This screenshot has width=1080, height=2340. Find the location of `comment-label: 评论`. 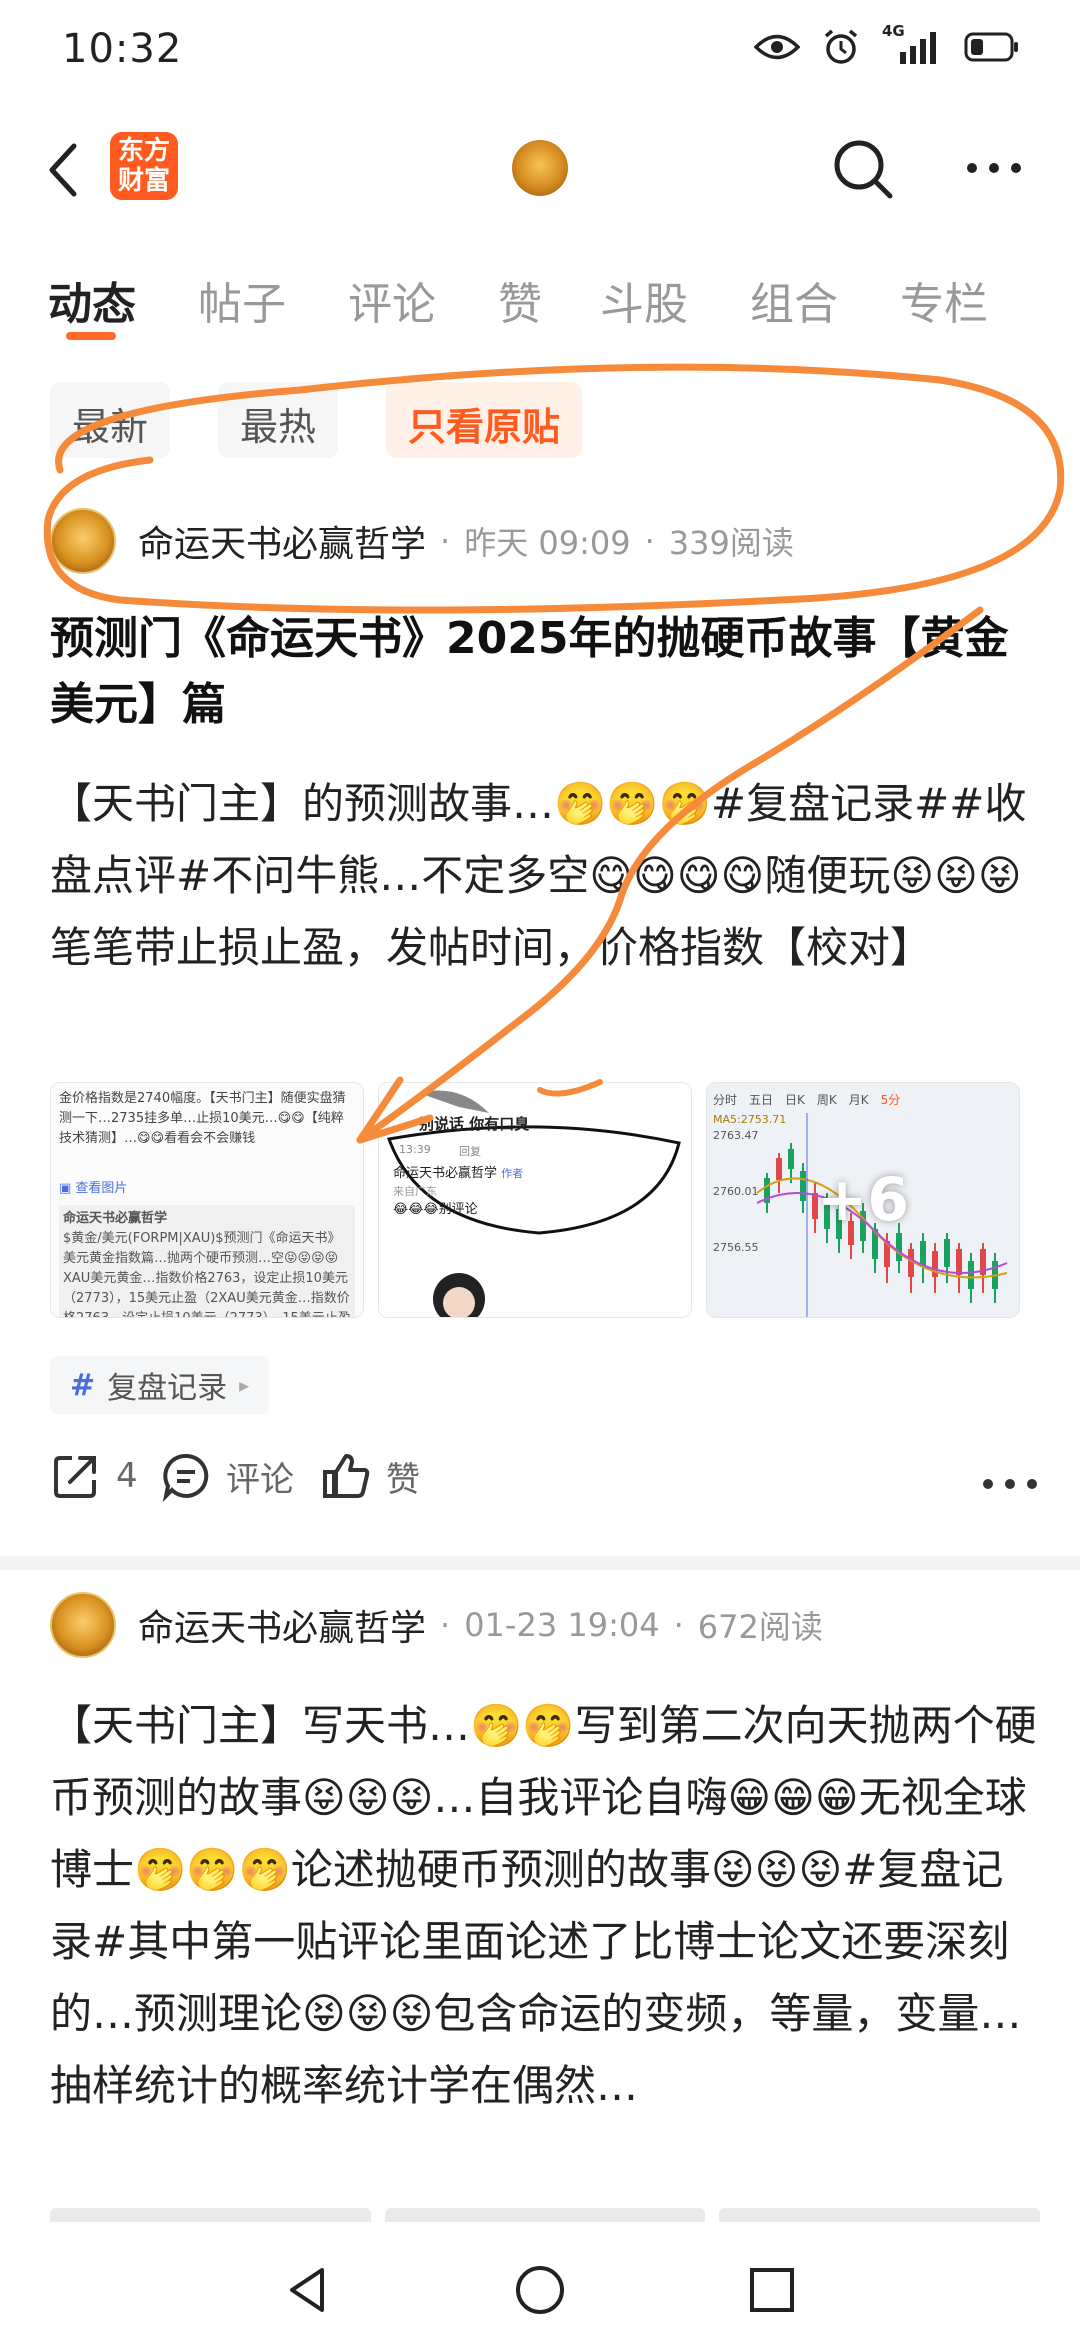

comment-label: 评论 is located at coordinates (260, 1479).